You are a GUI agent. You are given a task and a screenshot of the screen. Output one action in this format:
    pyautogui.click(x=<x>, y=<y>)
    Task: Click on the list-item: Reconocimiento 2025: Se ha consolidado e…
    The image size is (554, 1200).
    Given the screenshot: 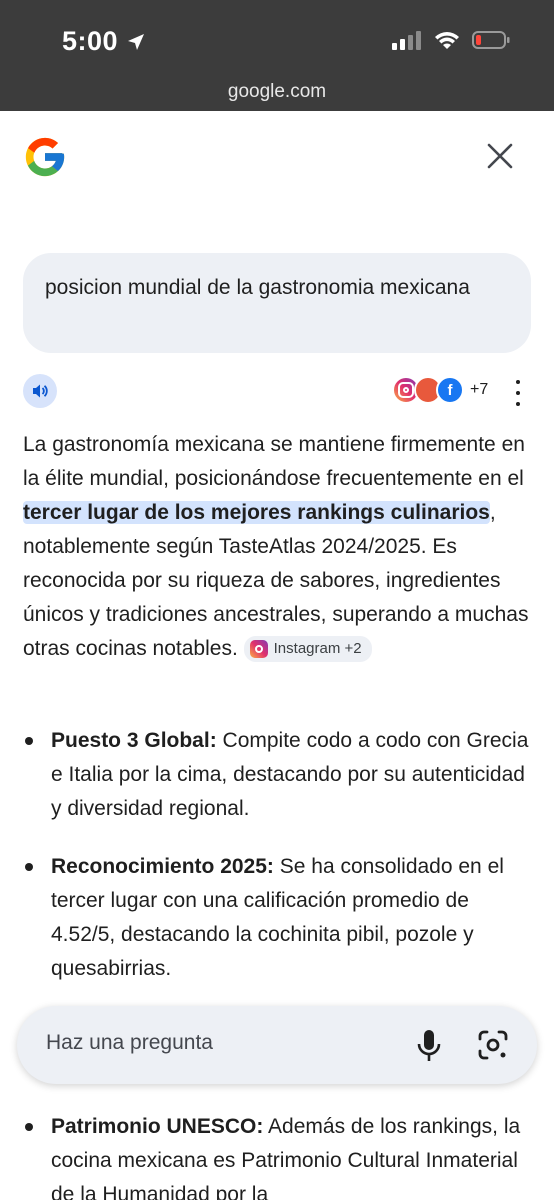 What is the action you would take?
    pyautogui.click(x=278, y=918)
    